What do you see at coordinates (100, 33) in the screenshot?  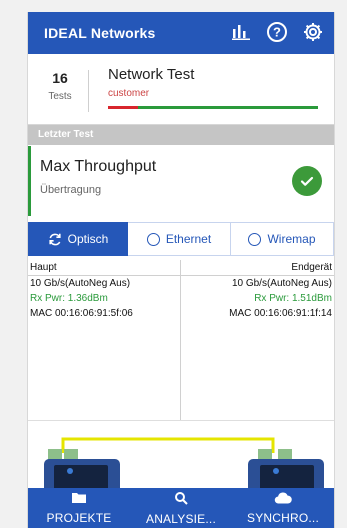 I see `app-title: IDEAL Networks` at bounding box center [100, 33].